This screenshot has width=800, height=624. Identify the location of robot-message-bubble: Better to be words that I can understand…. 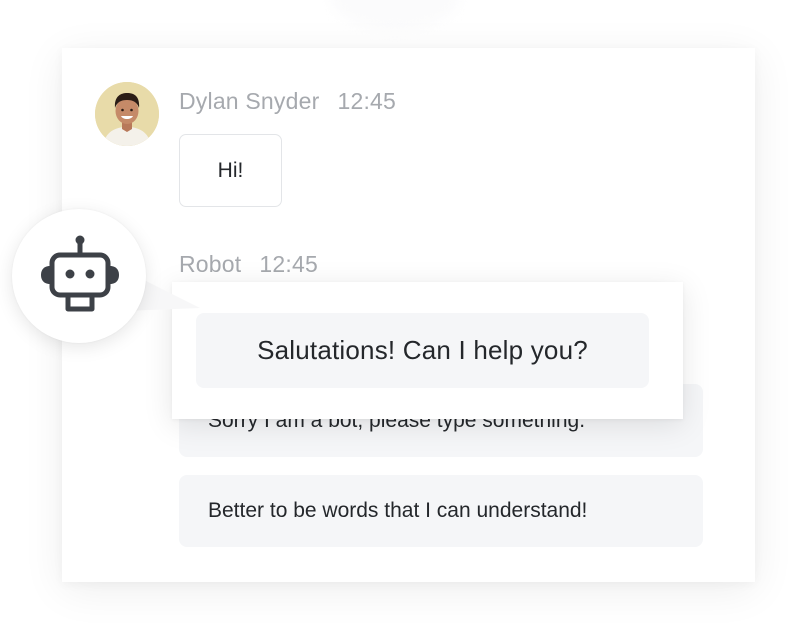
(441, 511).